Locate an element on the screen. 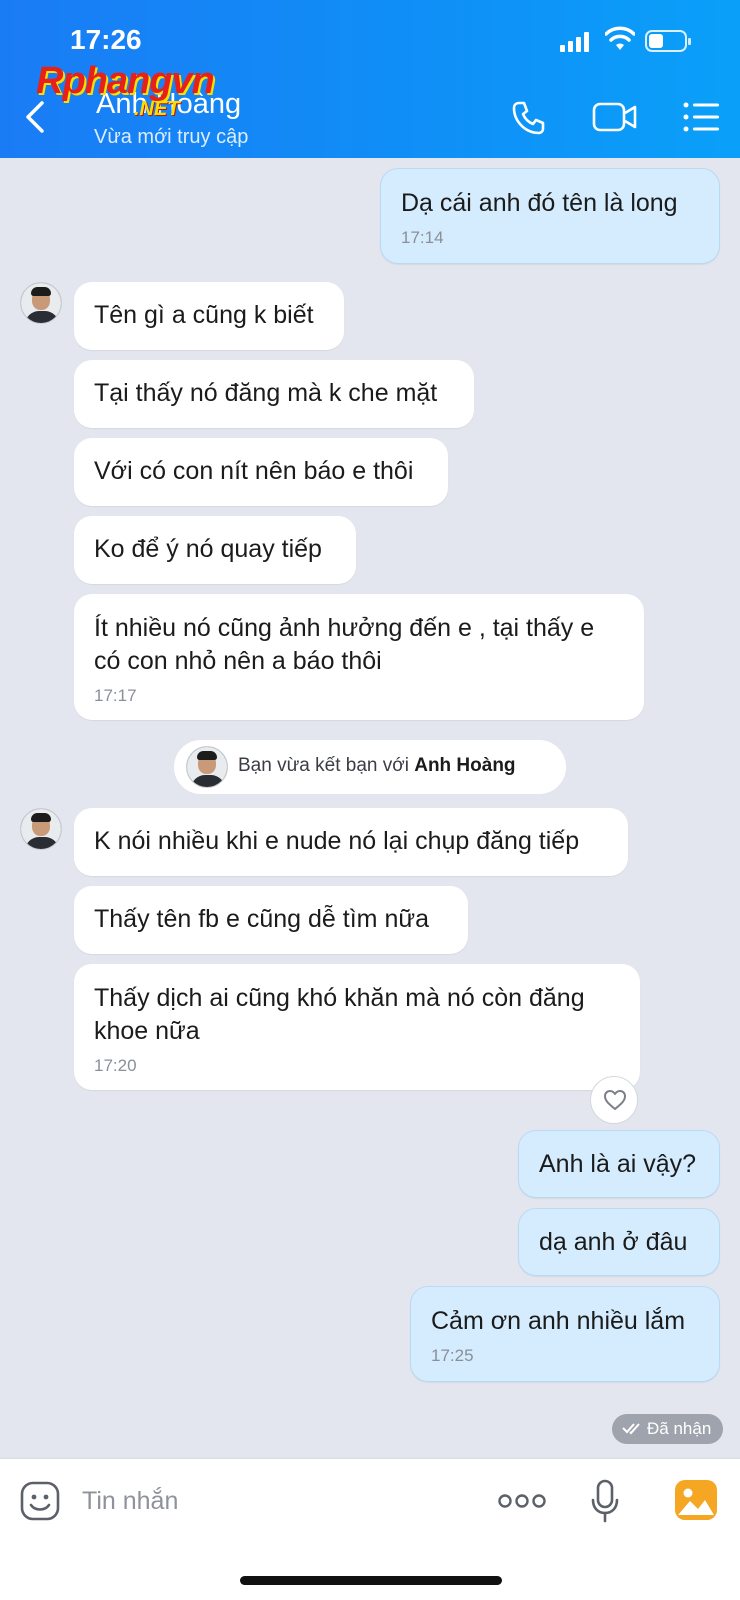 This screenshot has height=1600, width=740. friend-added-notice: Bạn vừa kết bạn với Anh Hoàng is located at coordinates (370, 767).